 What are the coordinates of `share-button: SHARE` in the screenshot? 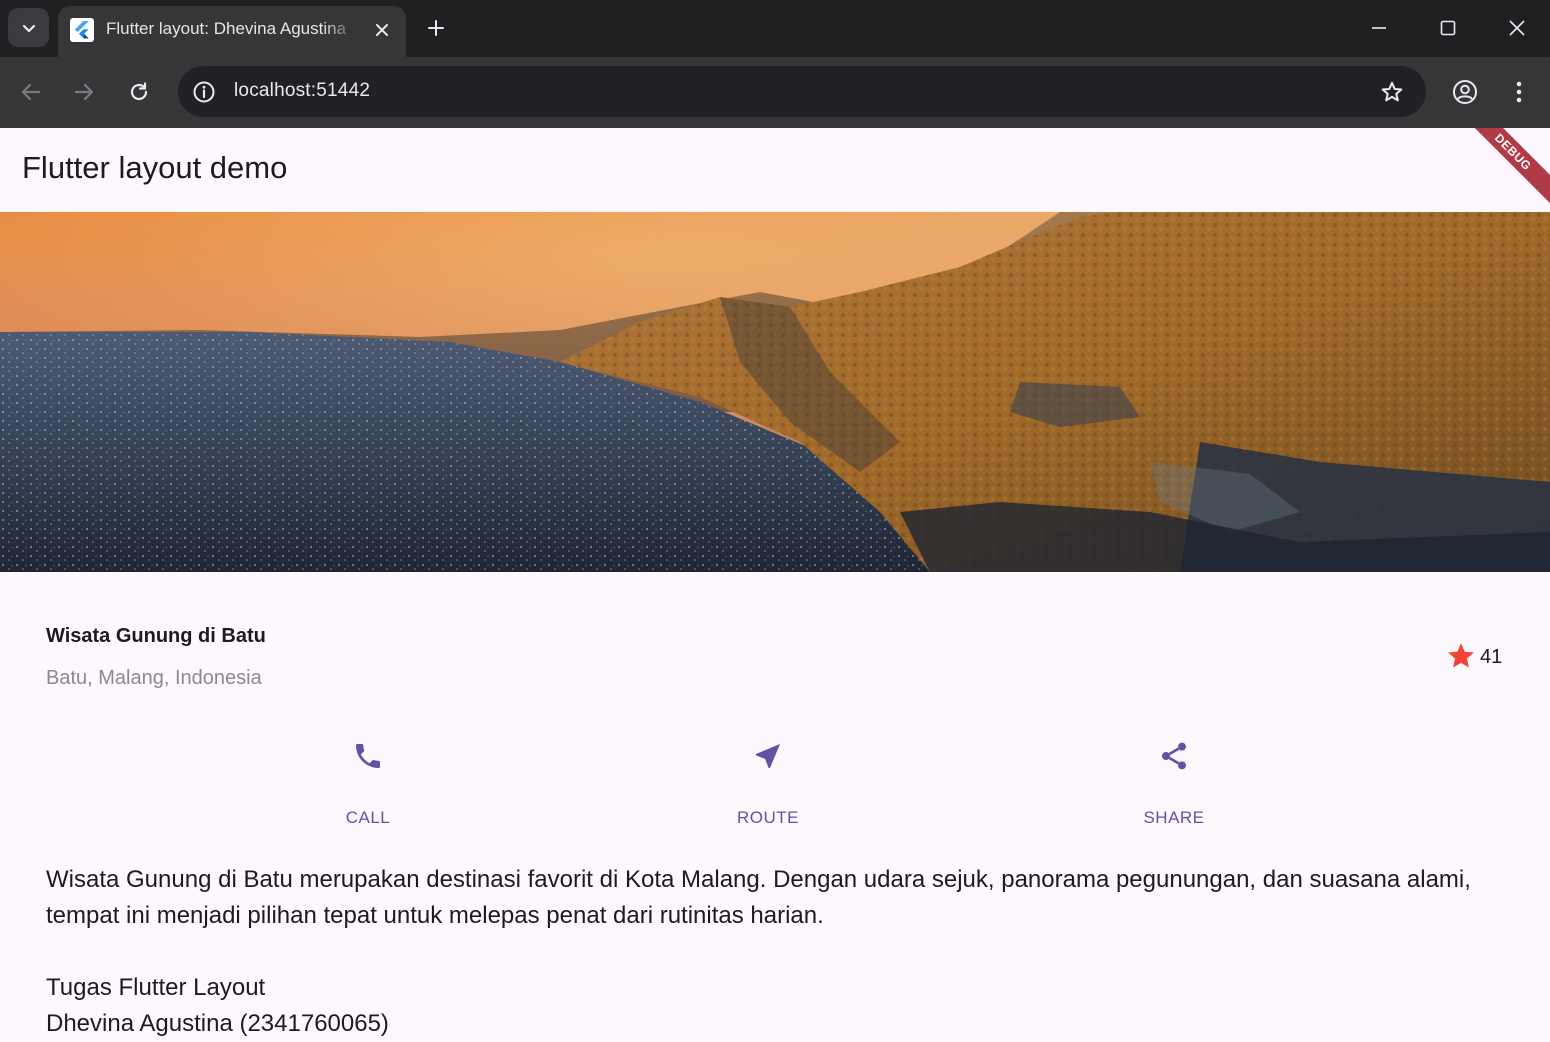 It's located at (1174, 782).